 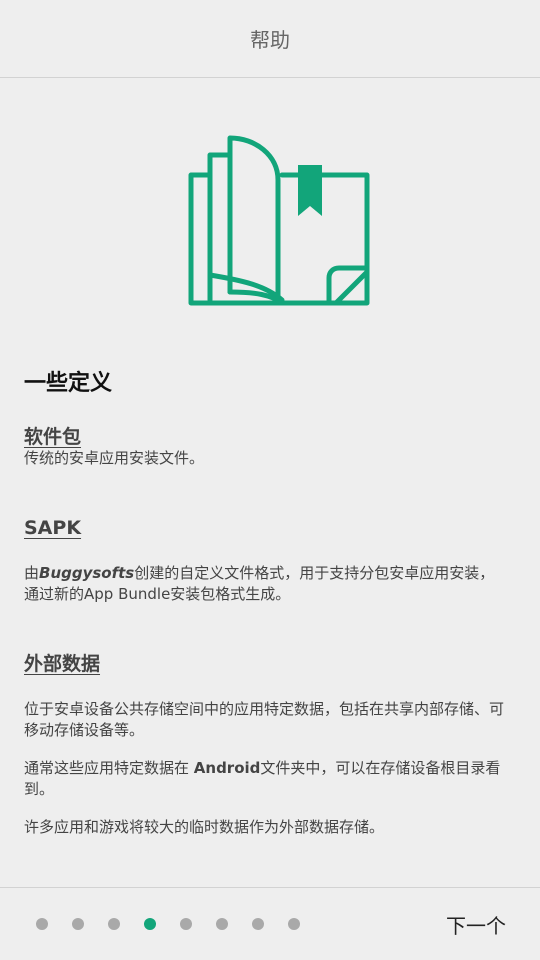 What do you see at coordinates (270, 437) in the screenshot?
I see `term-package: 软件包` at bounding box center [270, 437].